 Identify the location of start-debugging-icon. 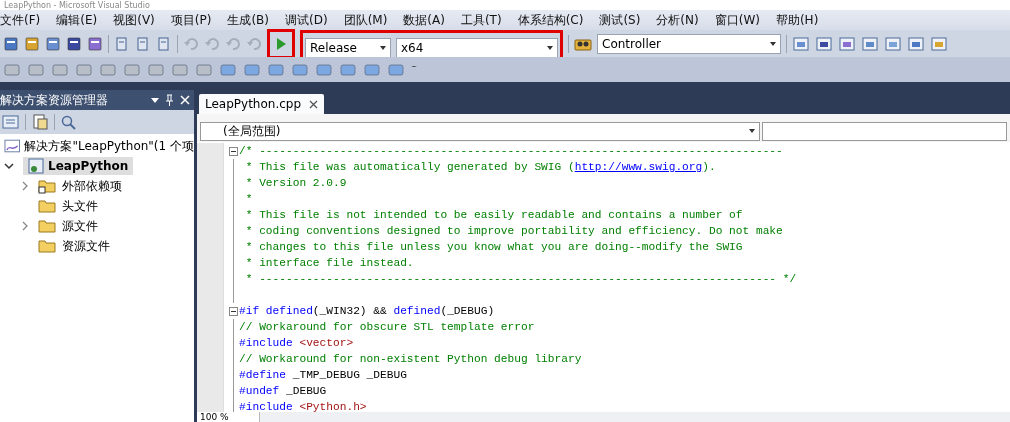
(281, 43).